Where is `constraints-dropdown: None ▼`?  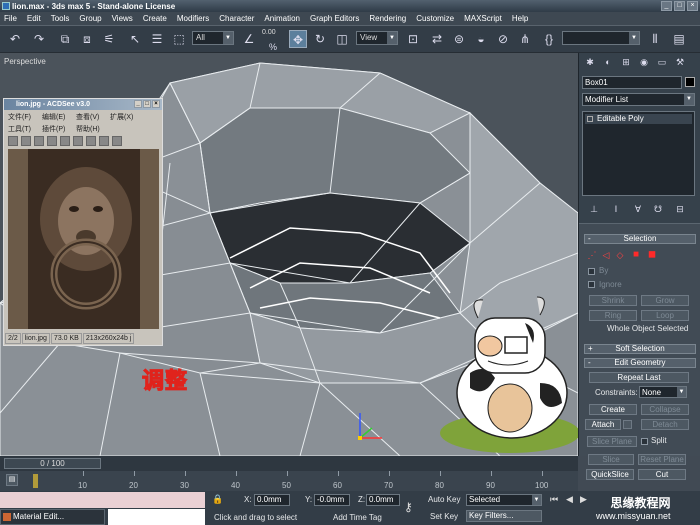 constraints-dropdown: None ▼ is located at coordinates (663, 392).